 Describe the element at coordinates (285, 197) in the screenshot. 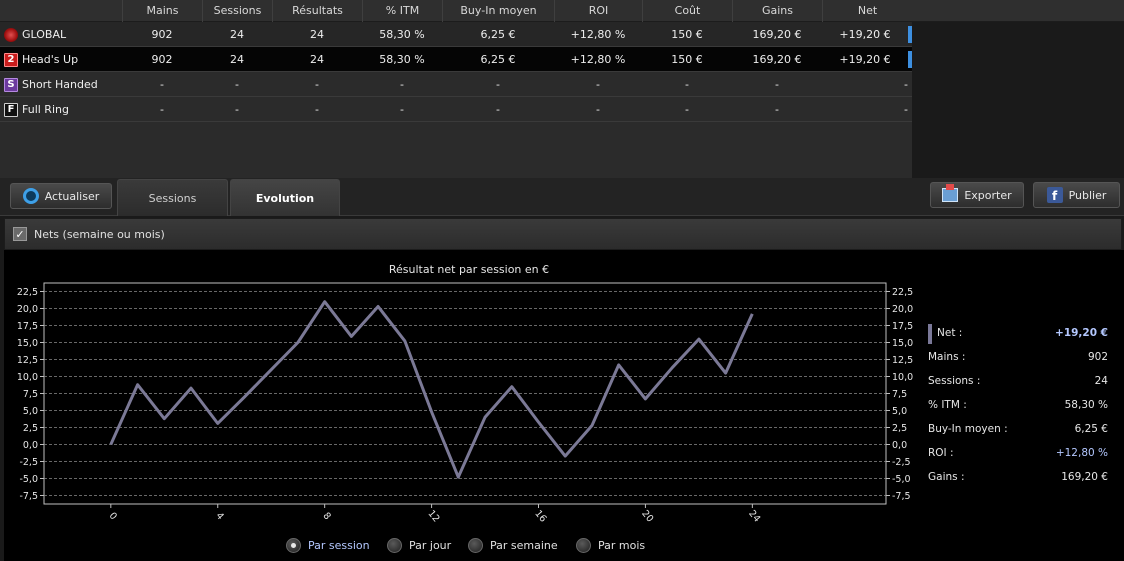

I see `tab-evolution: Evolution` at that location.